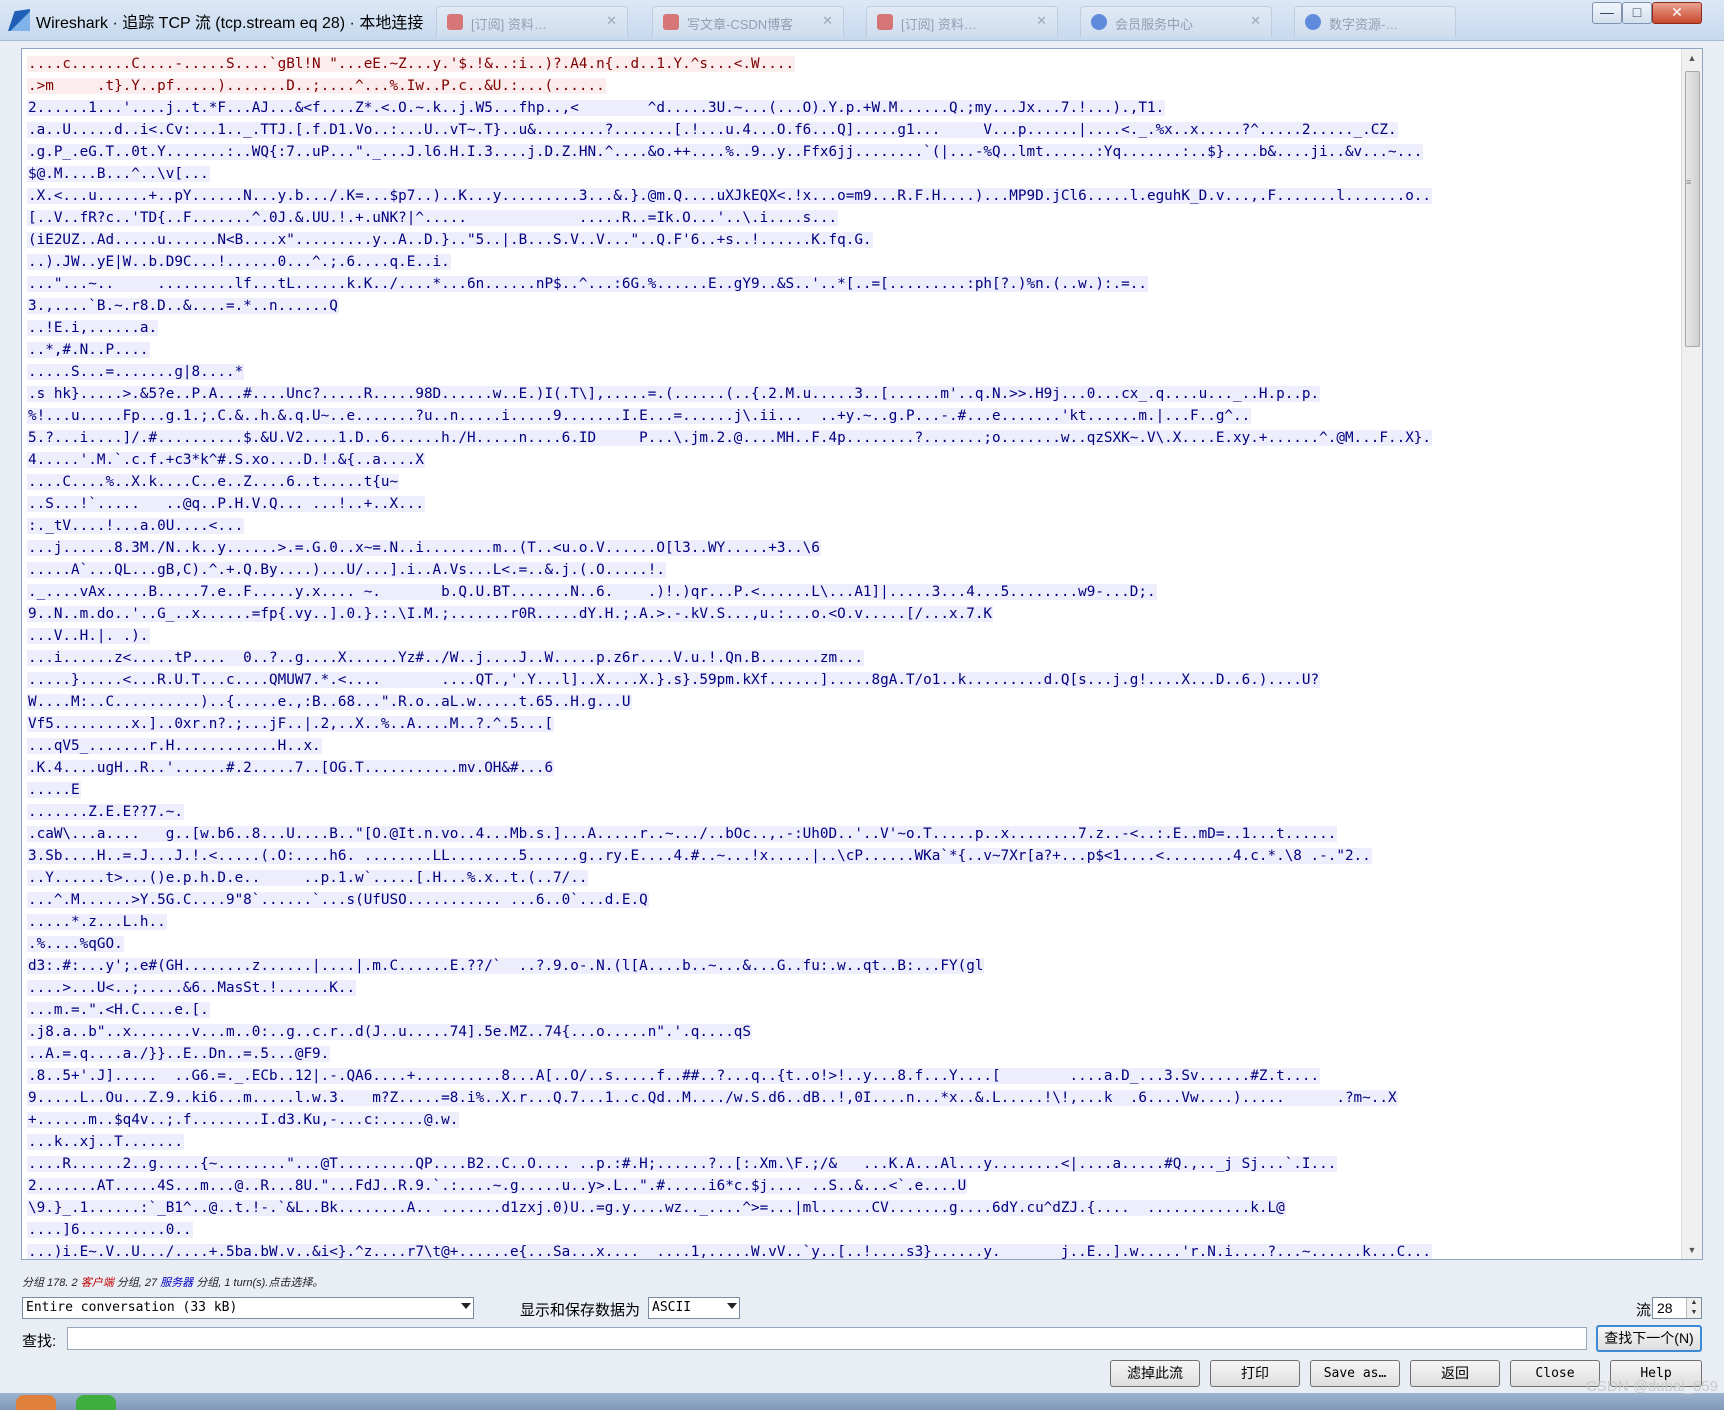  I want to click on maximize-button: □, so click(1637, 13).